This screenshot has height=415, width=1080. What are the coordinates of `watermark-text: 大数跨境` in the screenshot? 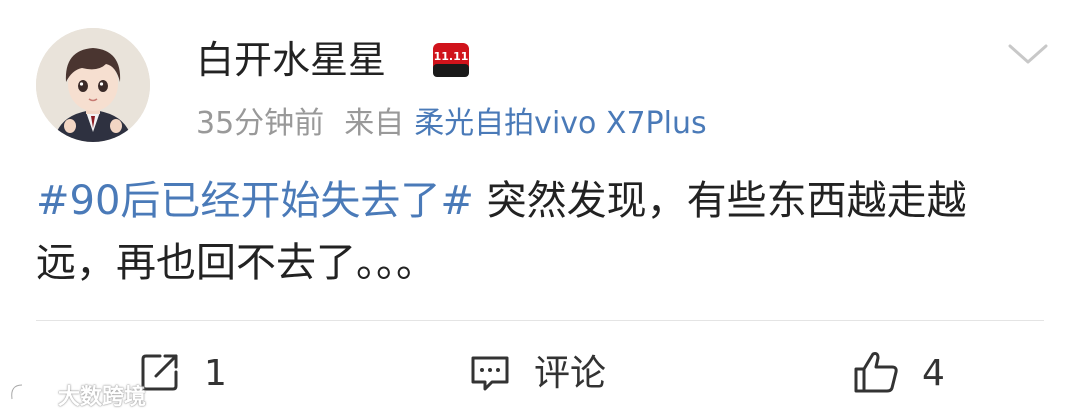 It's located at (102, 397).